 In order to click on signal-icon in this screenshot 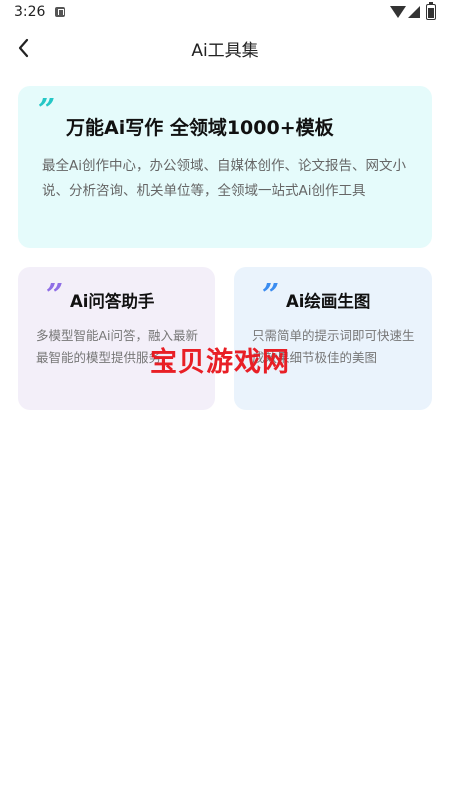, I will do `click(414, 12)`.